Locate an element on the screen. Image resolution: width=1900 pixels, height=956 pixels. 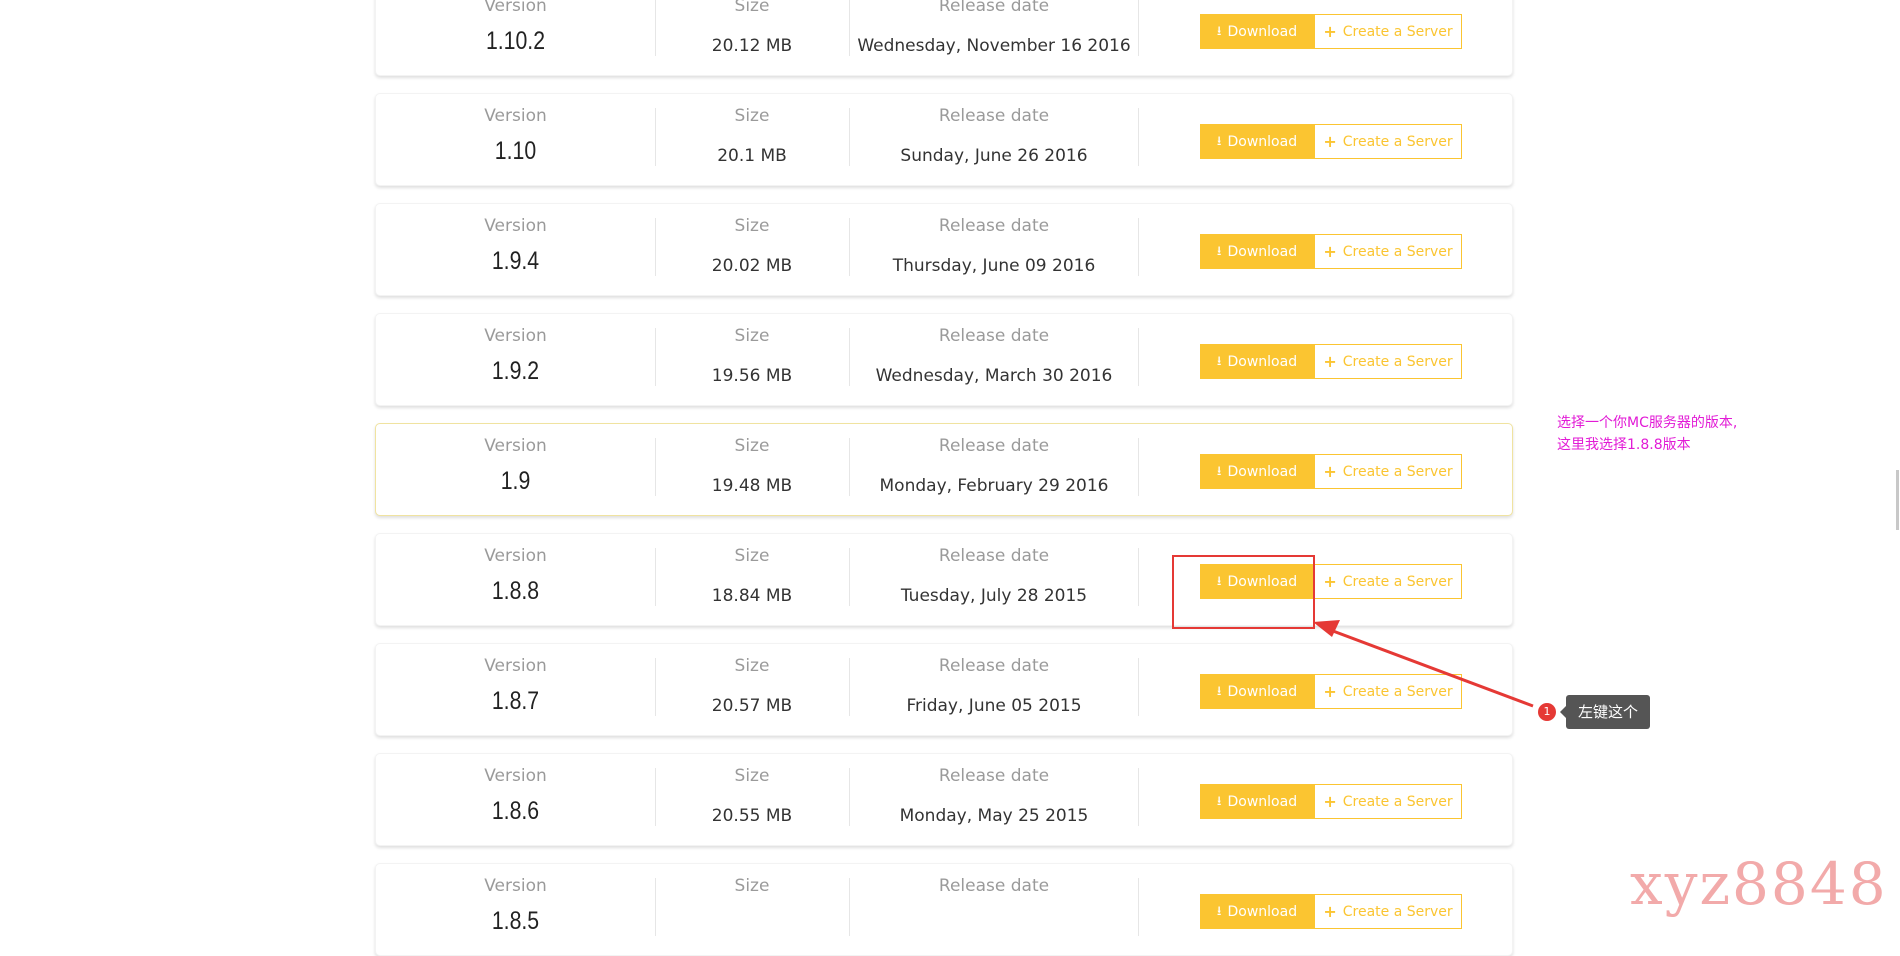
version-cell: Version 1.8.6 is located at coordinates (515, 799).